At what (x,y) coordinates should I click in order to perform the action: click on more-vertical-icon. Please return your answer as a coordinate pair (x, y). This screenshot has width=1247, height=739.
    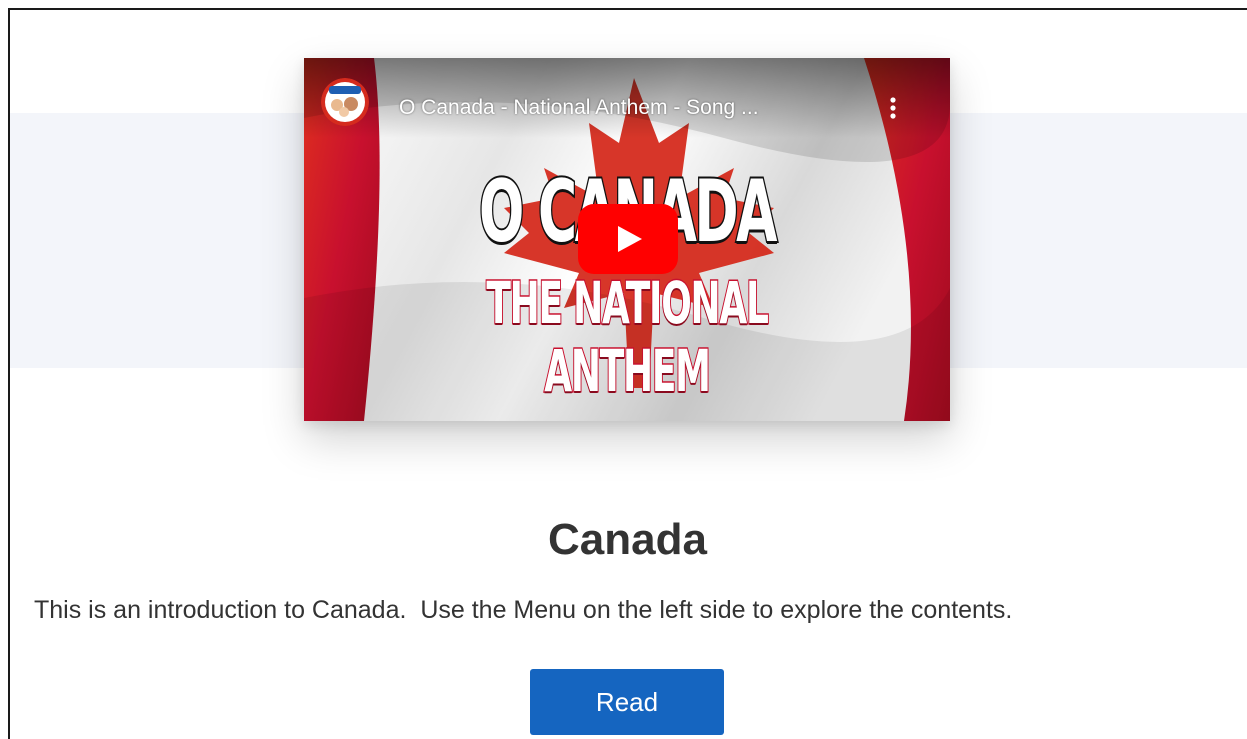
    Looking at the image, I should click on (893, 108).